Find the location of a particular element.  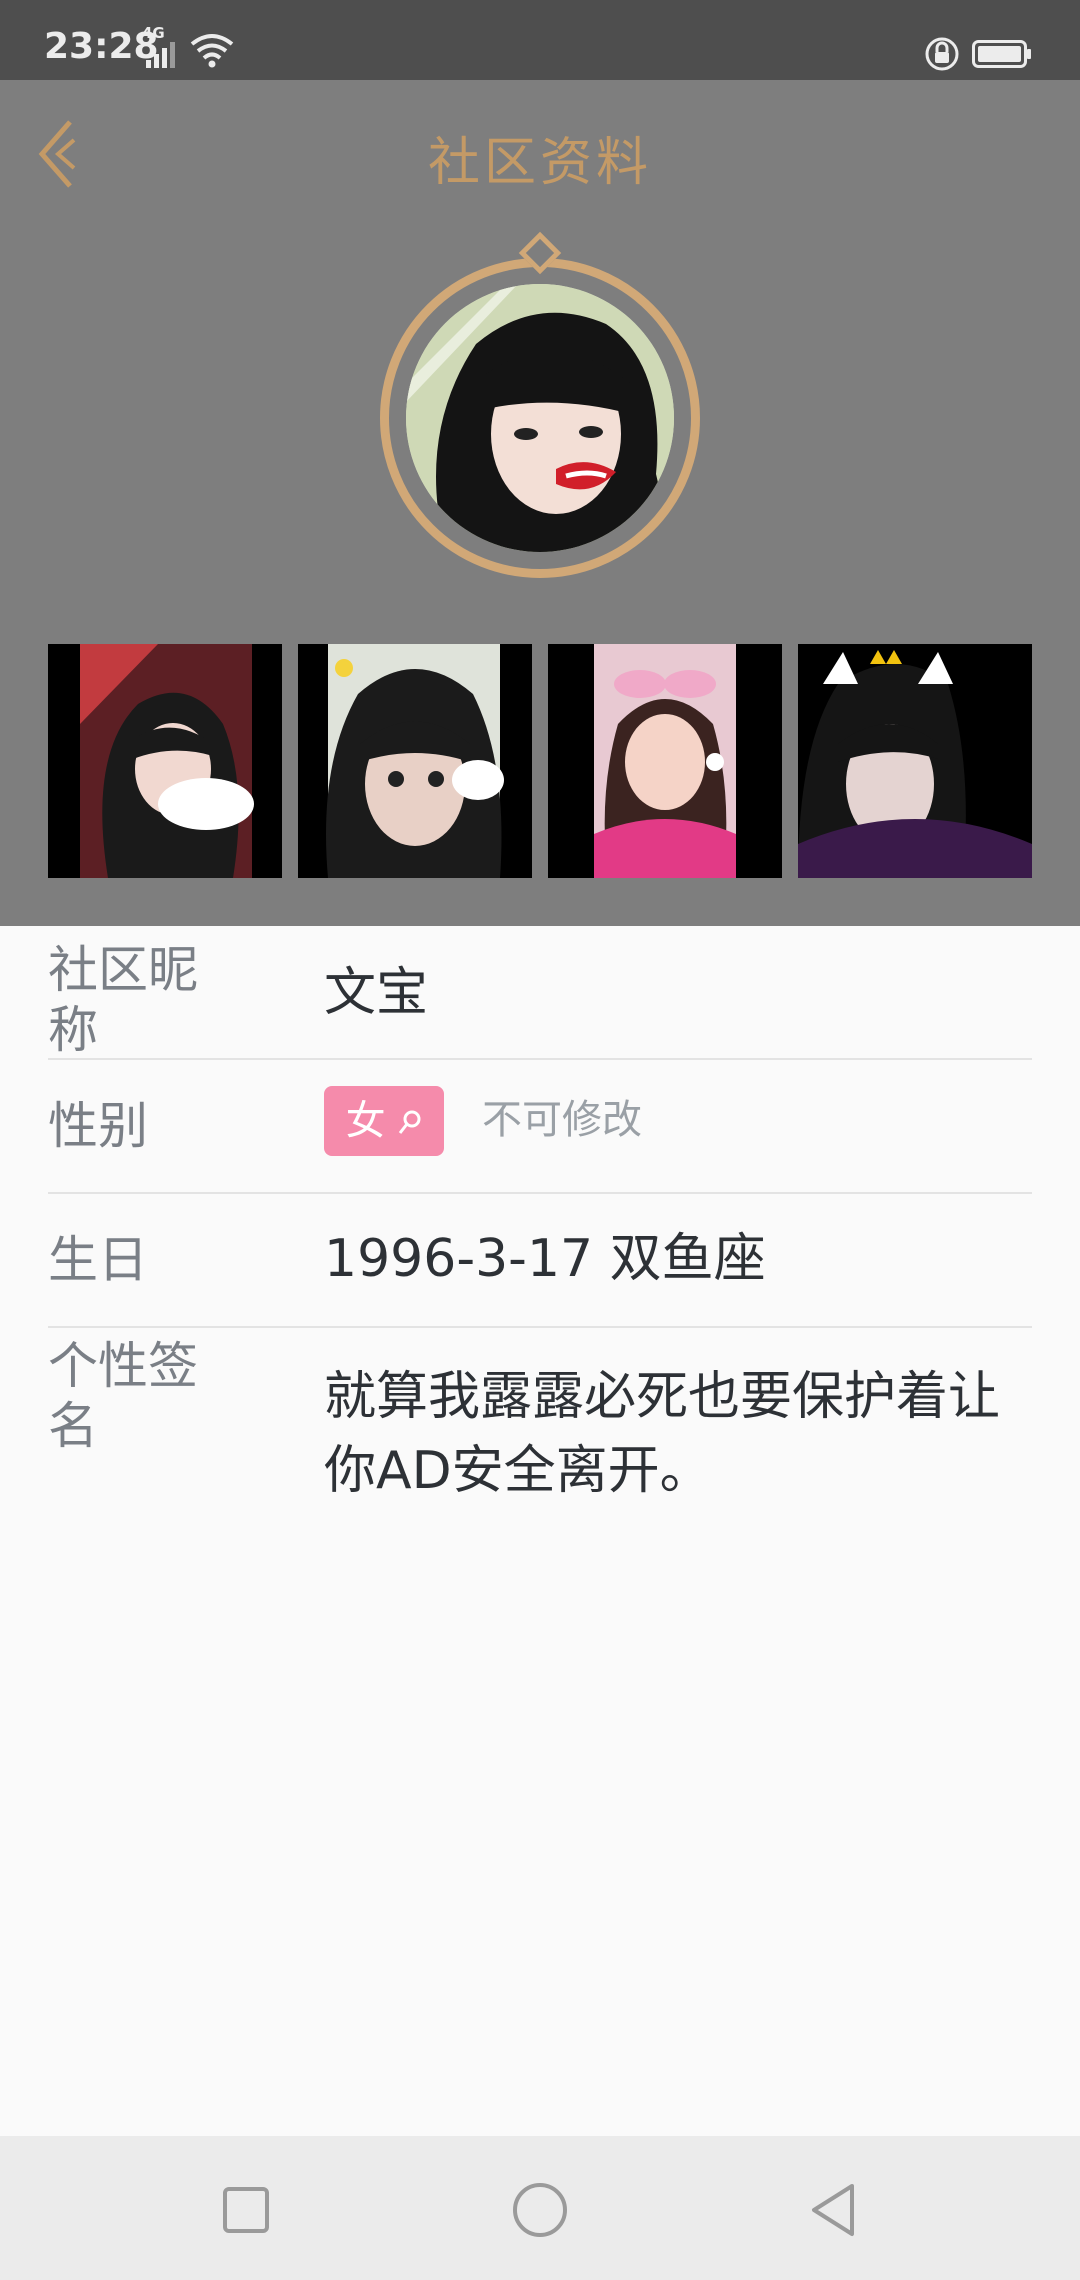

gender-note: 不可修改 is located at coordinates (562, 1120).